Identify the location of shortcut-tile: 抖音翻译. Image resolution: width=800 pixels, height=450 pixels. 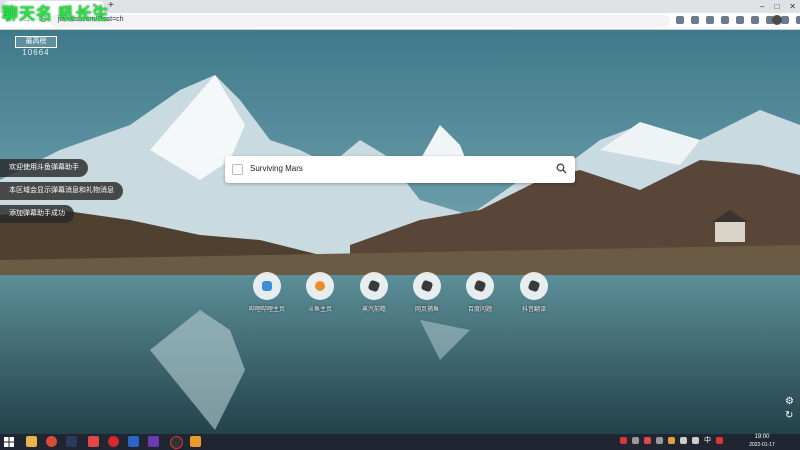
(534, 292).